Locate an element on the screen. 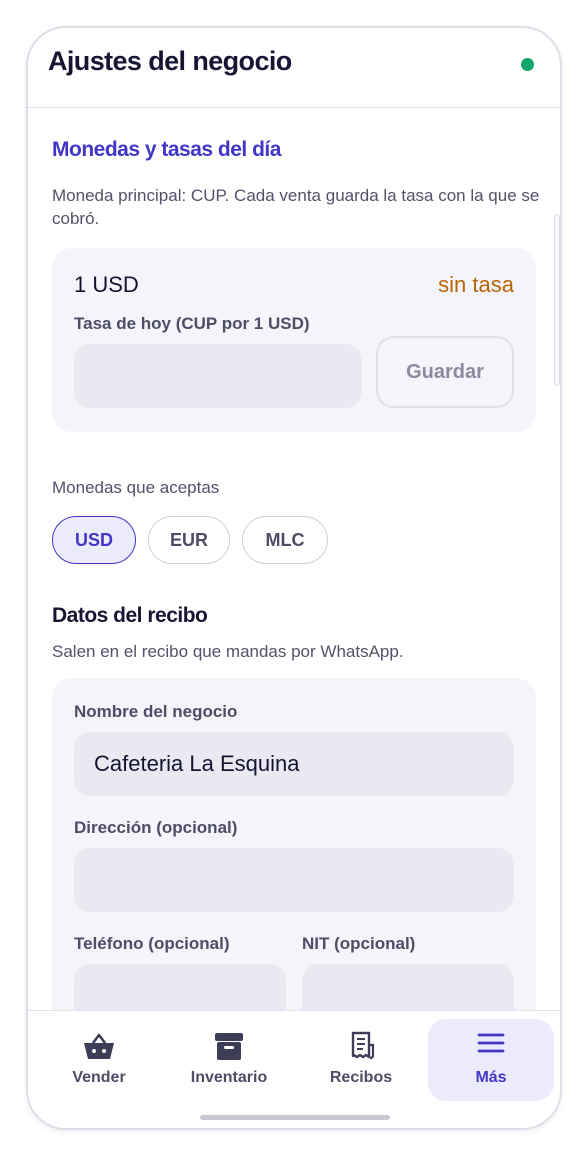 This screenshot has width=588, height=1156. nit-label: NIT (opcional) is located at coordinates (359, 943).